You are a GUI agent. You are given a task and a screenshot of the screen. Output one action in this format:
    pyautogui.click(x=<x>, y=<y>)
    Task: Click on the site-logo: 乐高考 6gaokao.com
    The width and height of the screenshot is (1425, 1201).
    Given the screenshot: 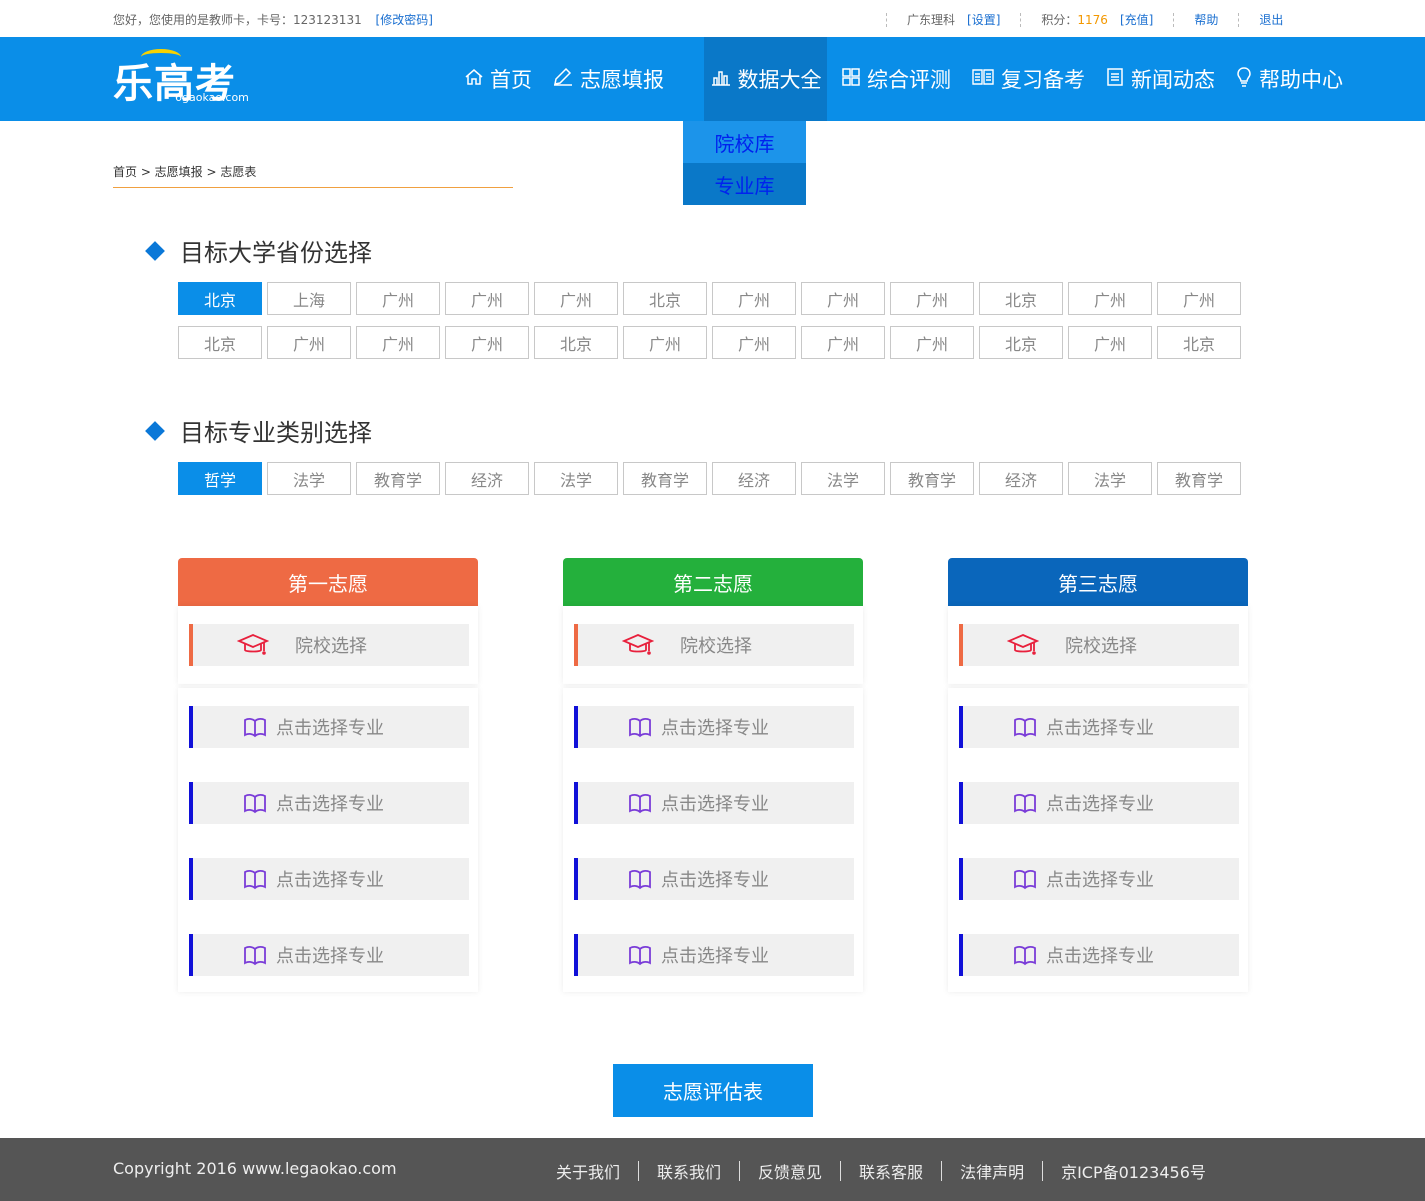 What is the action you would take?
    pyautogui.click(x=188, y=78)
    